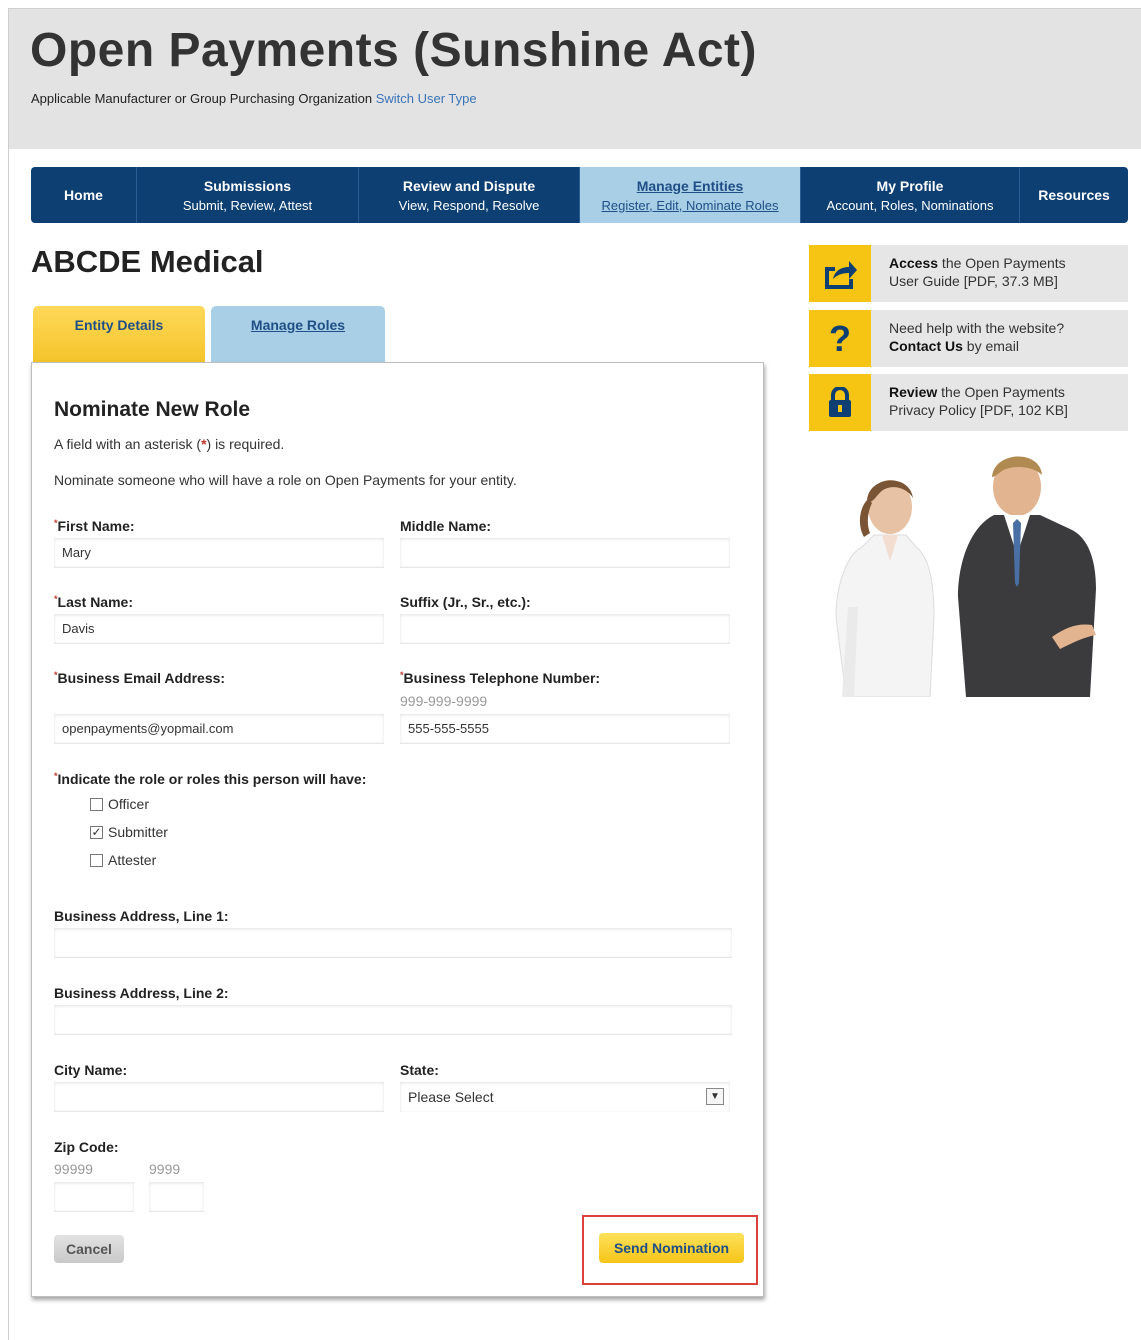 The height and width of the screenshot is (1340, 1141). What do you see at coordinates (913, 392) in the screenshot?
I see `privacy-bold: Review` at bounding box center [913, 392].